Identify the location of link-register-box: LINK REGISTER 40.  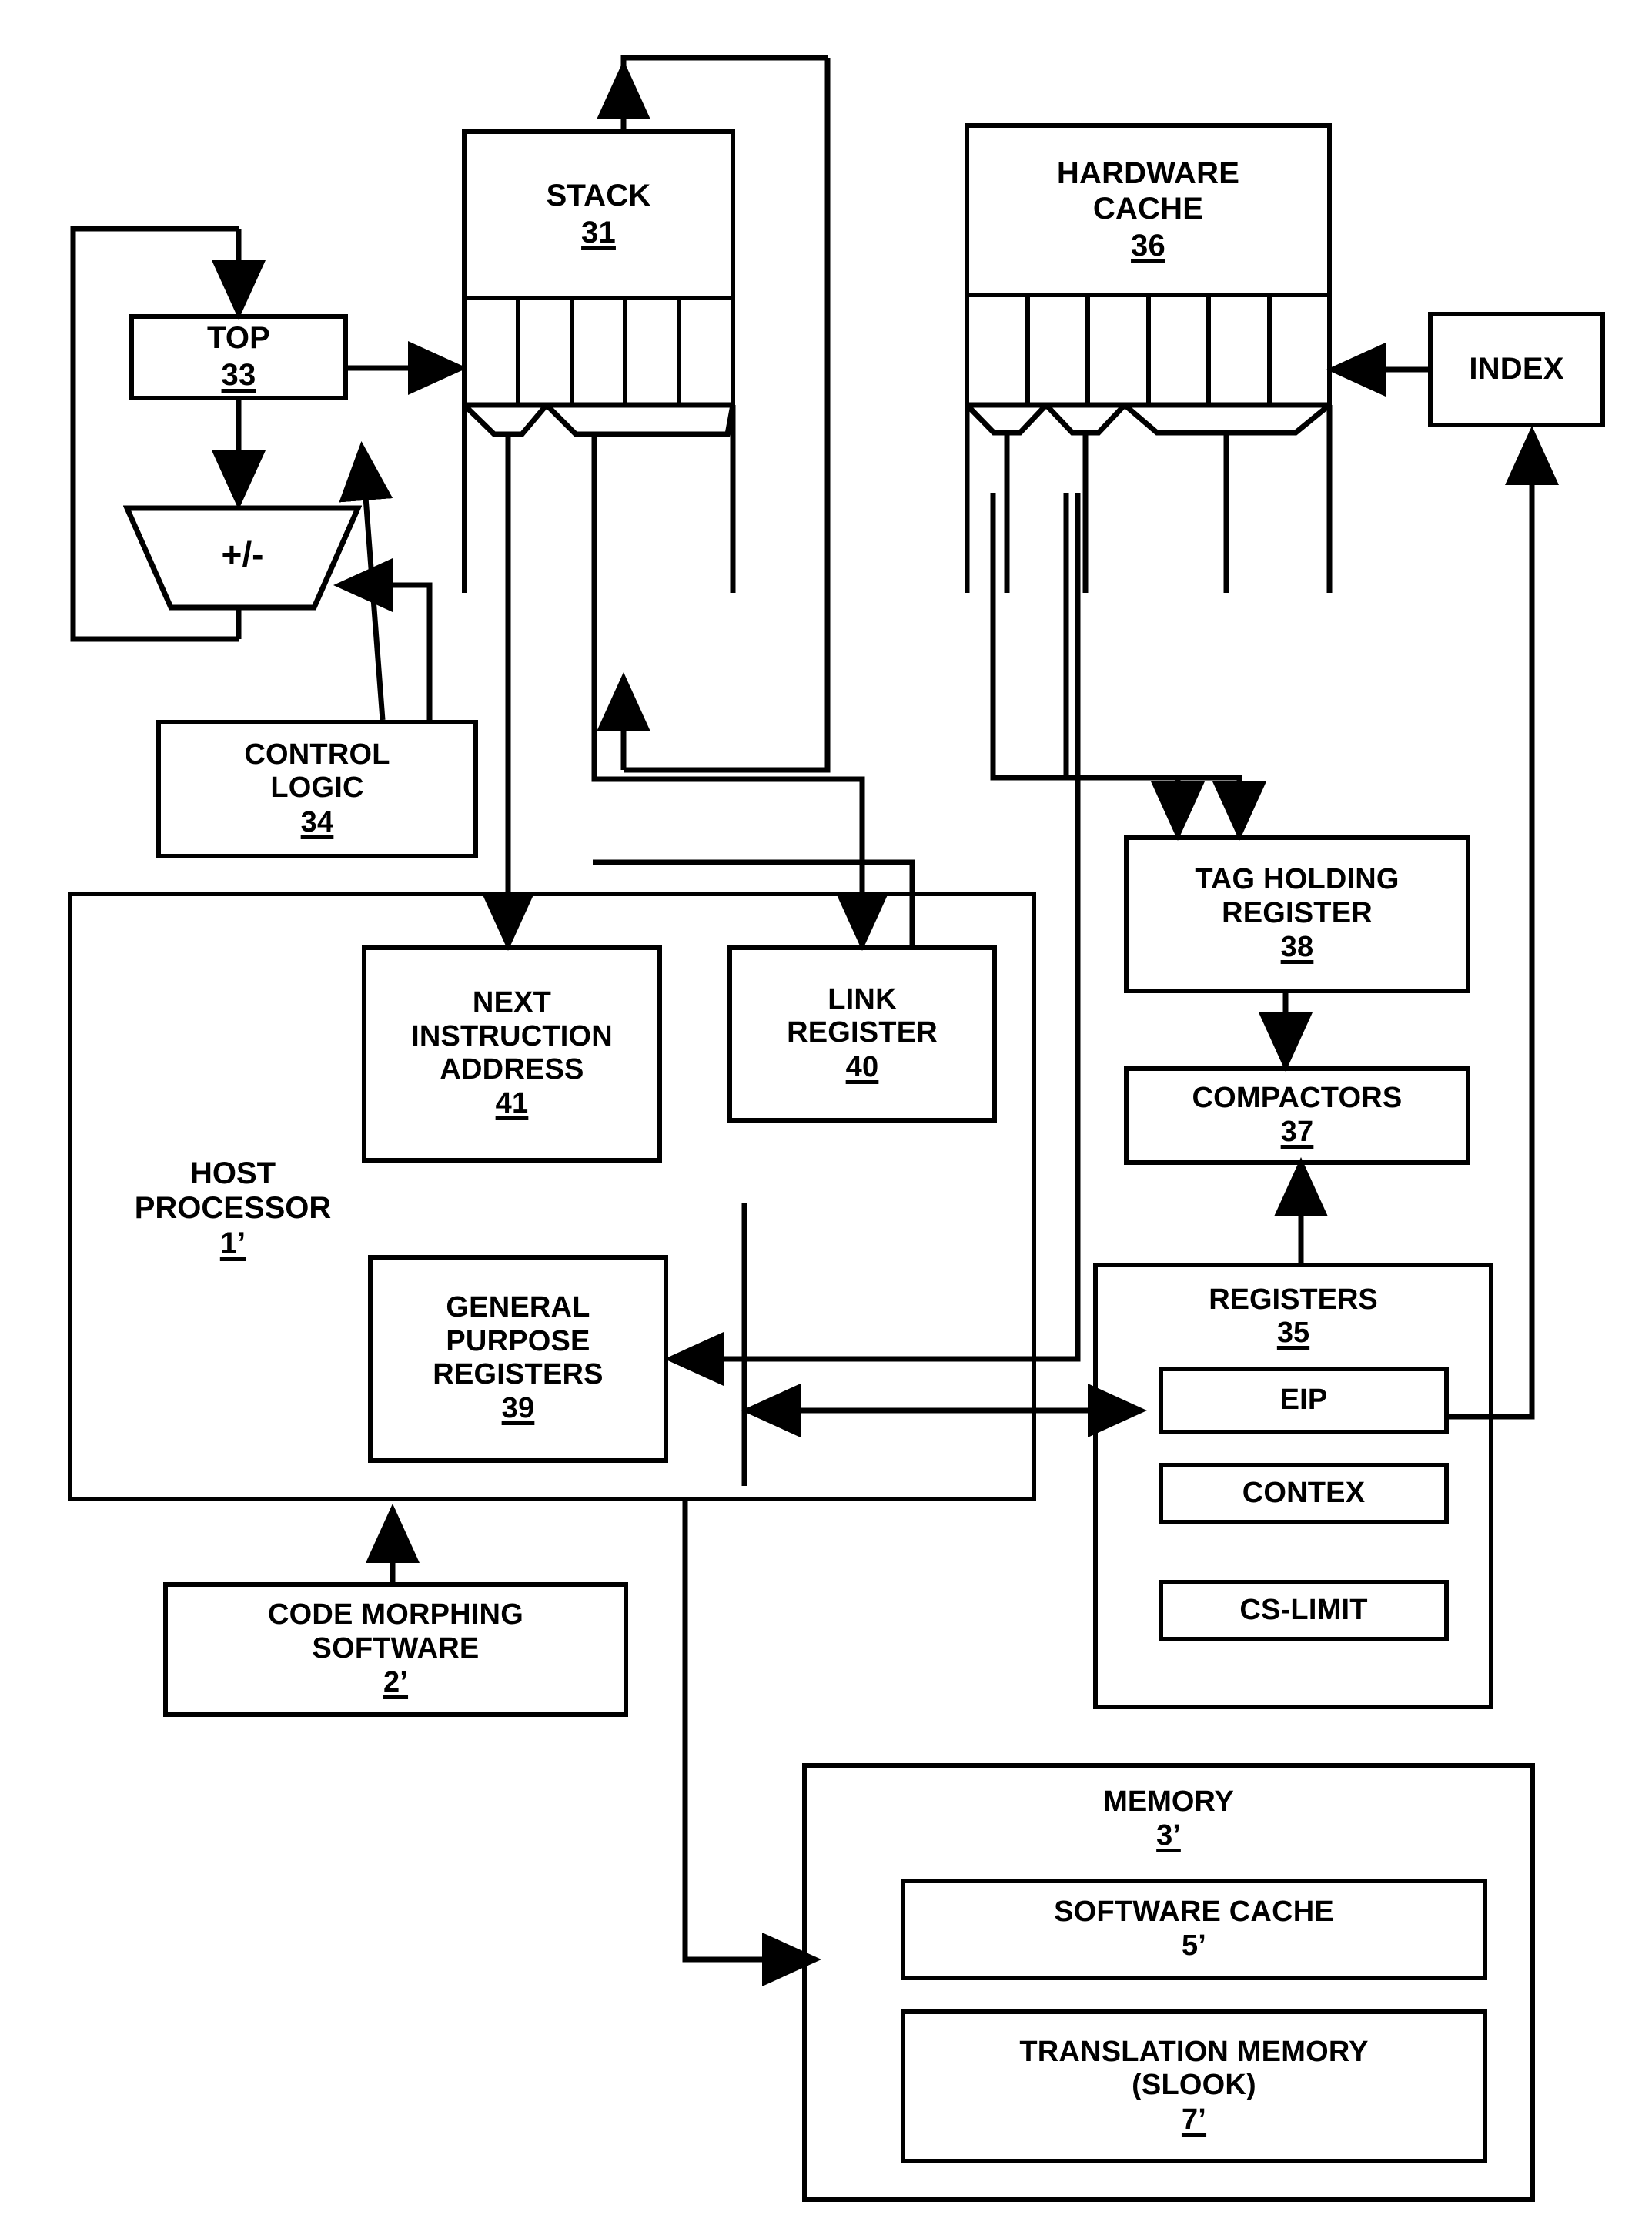
(862, 1034).